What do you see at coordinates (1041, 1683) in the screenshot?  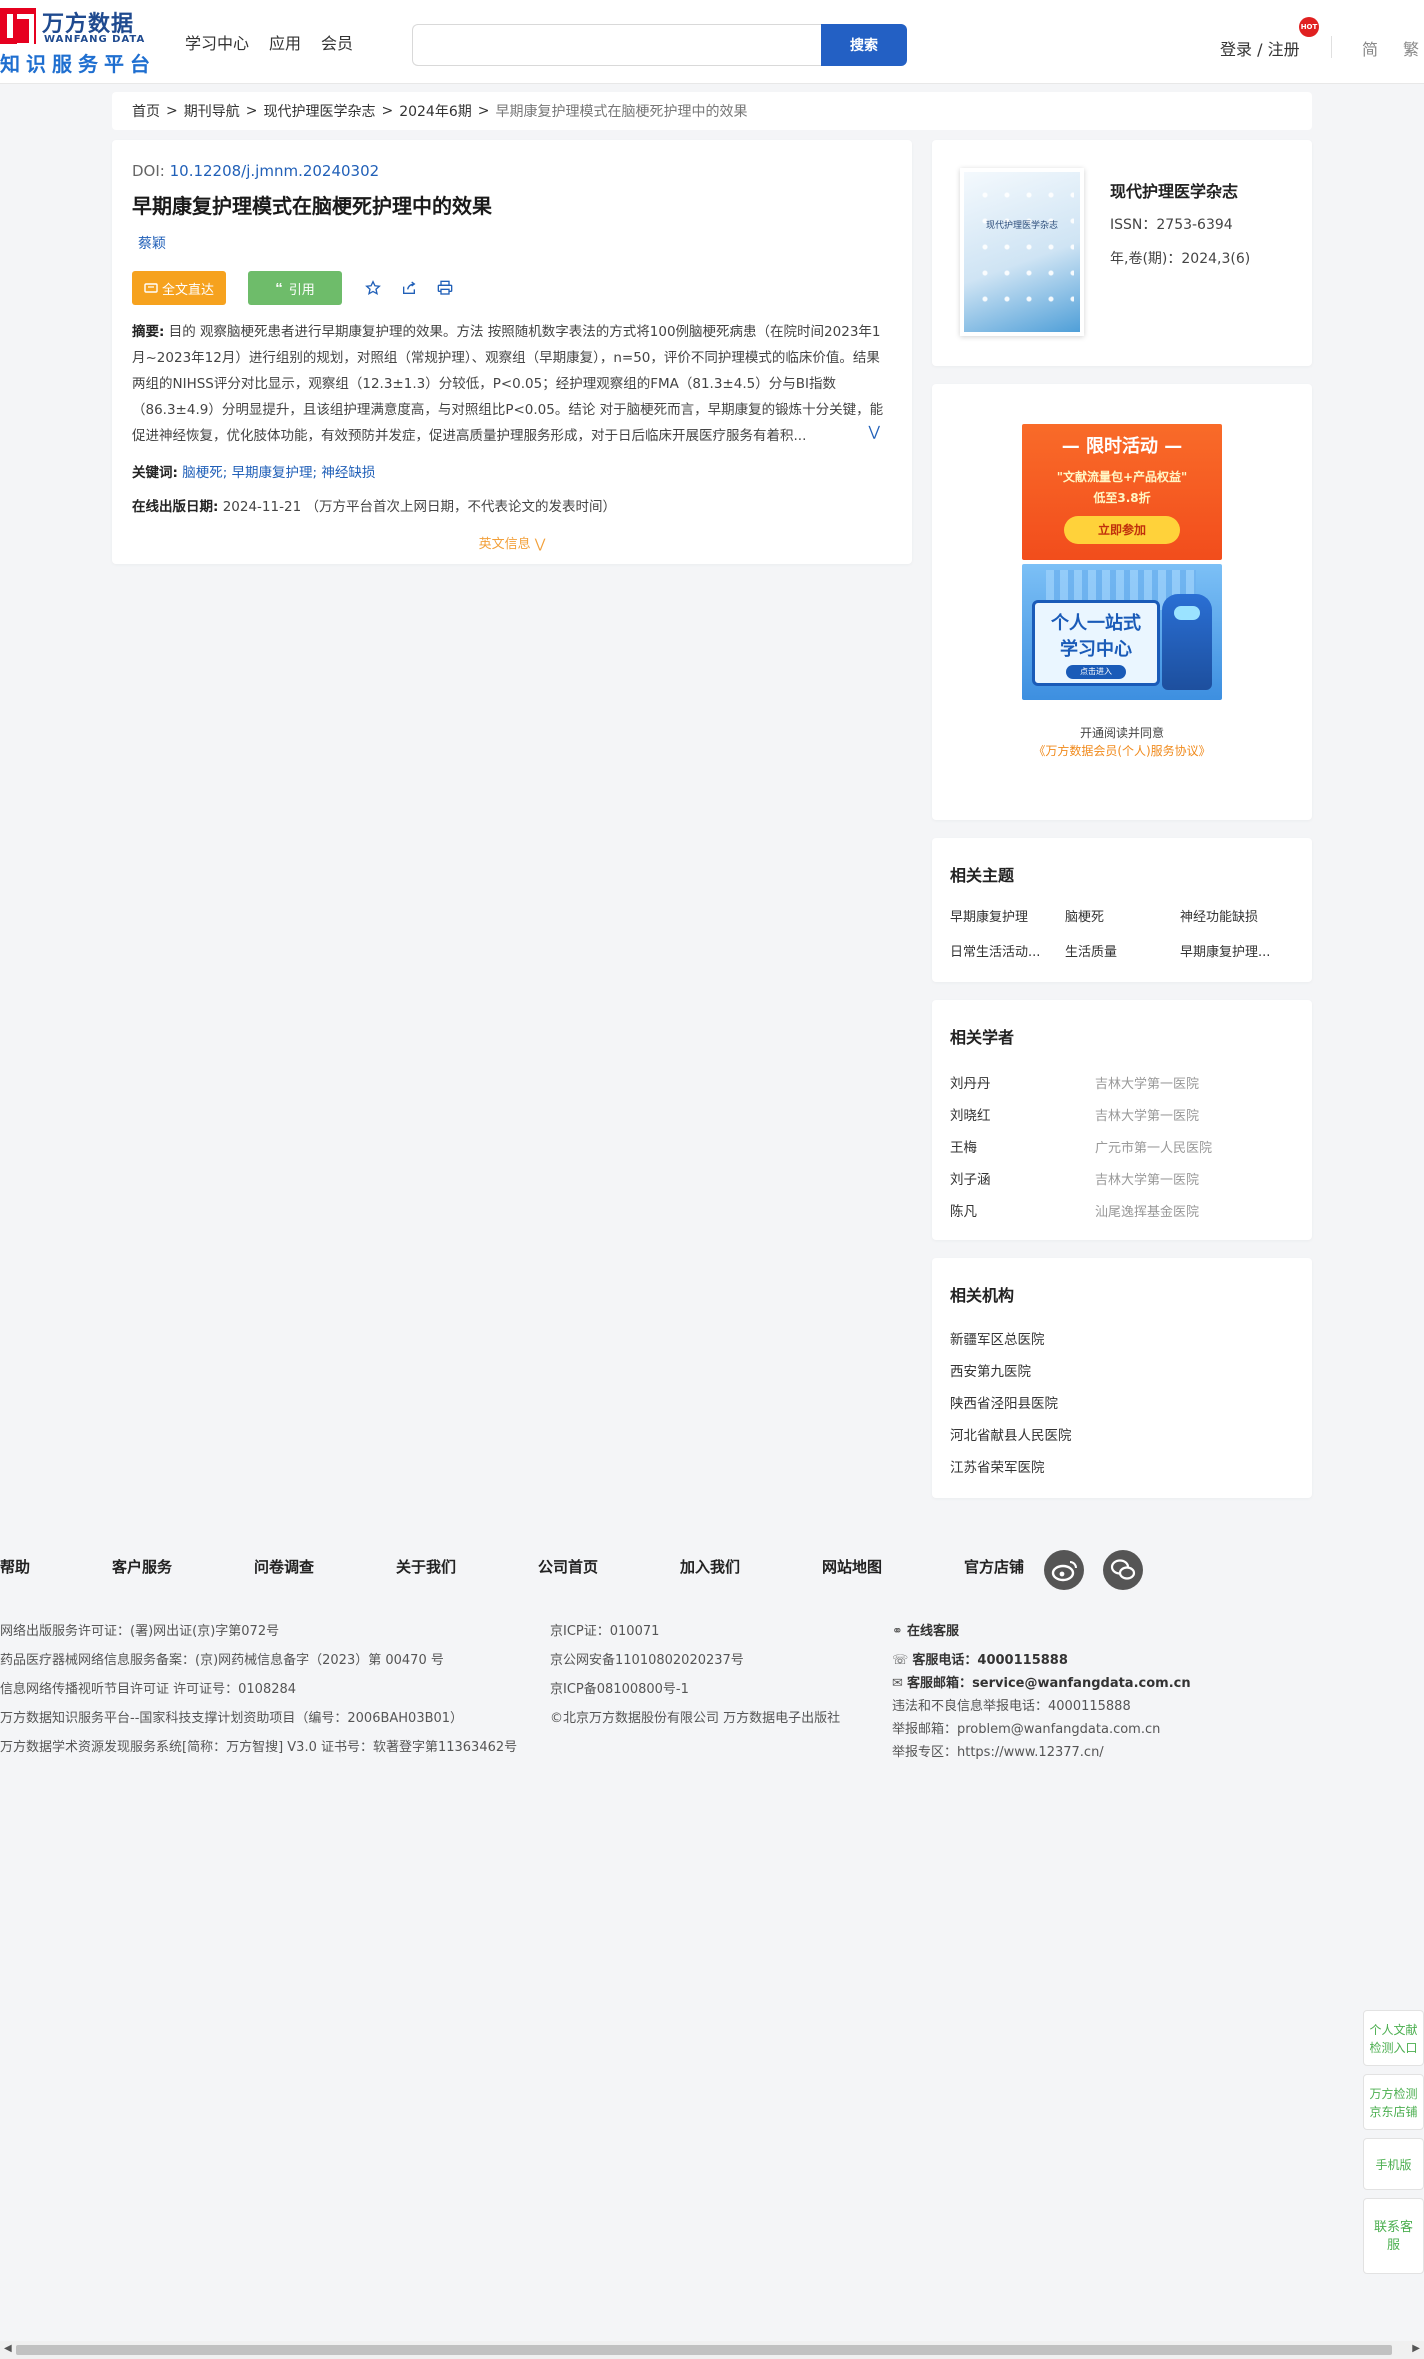 I see `email-line: ✉ 客服邮箱：service@wanfangdata.com.cn` at bounding box center [1041, 1683].